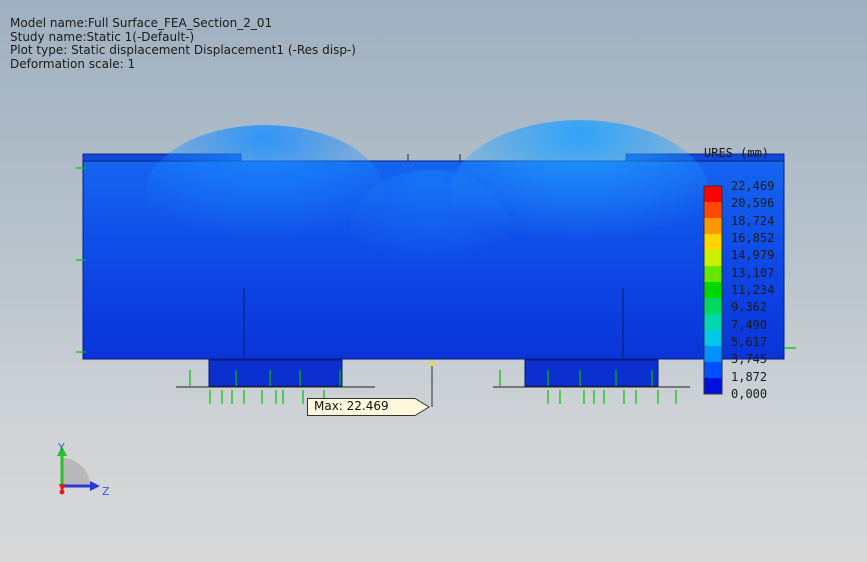 The image size is (867, 562). Describe the element at coordinates (265, 195) in the screenshot. I see `displacement-hotspot-left` at that location.